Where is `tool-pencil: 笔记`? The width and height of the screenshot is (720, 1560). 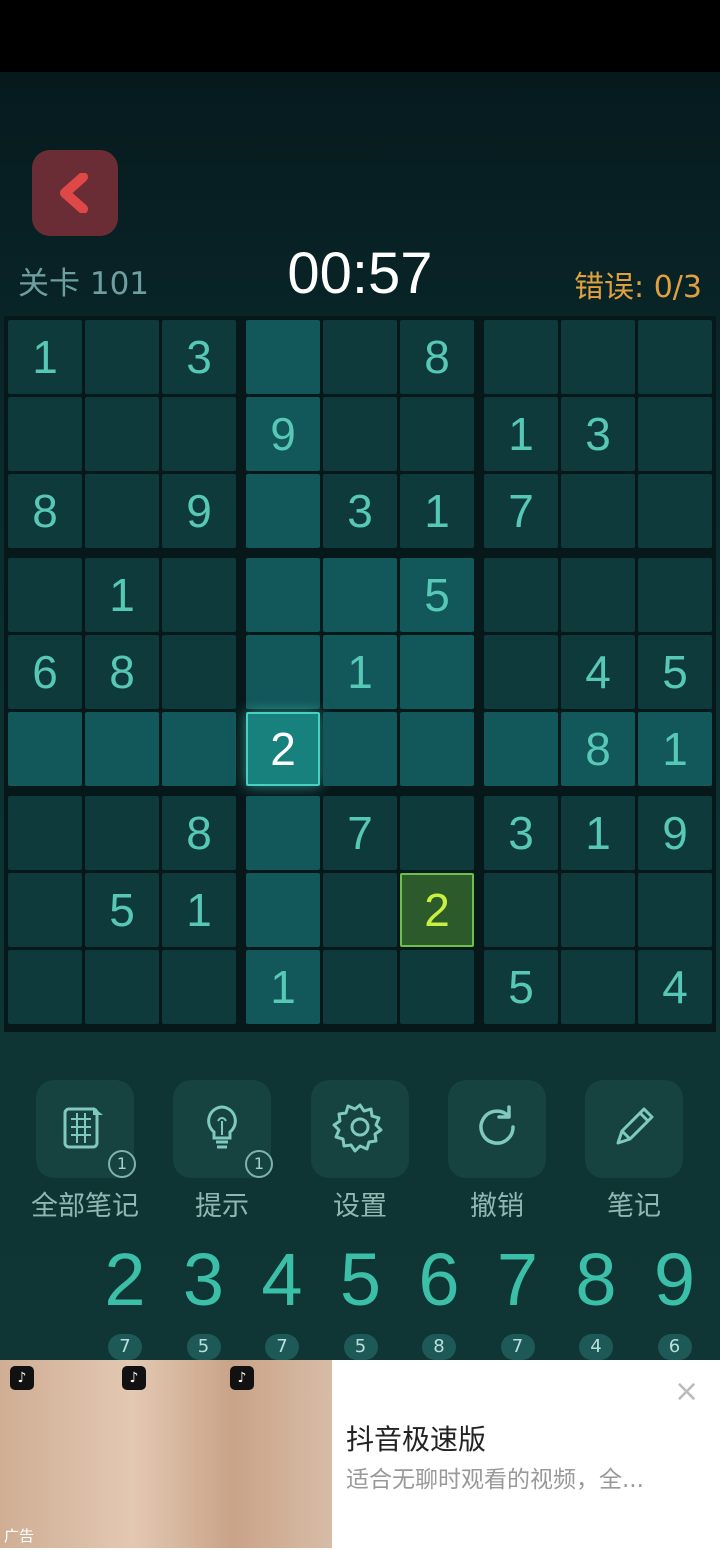
tool-pencil: 笔记 is located at coordinates (634, 1151).